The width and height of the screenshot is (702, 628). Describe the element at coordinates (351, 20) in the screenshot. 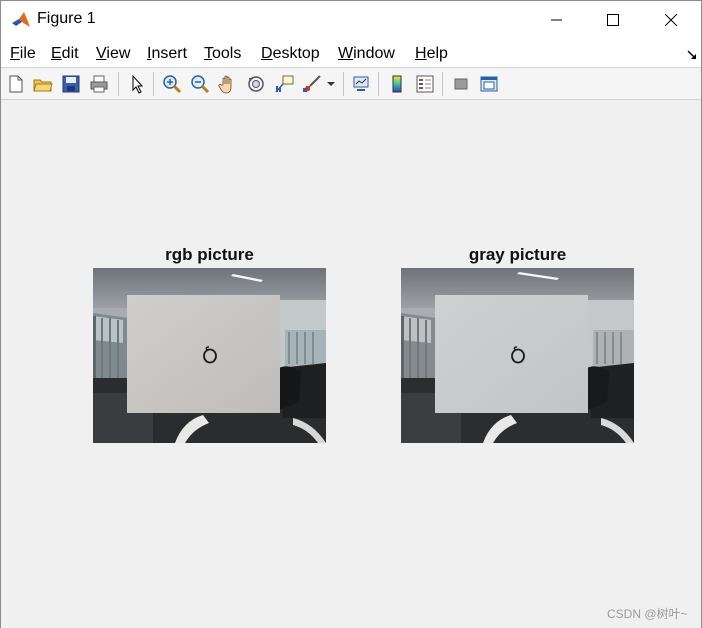

I see `title-bar: Figure 1` at that location.